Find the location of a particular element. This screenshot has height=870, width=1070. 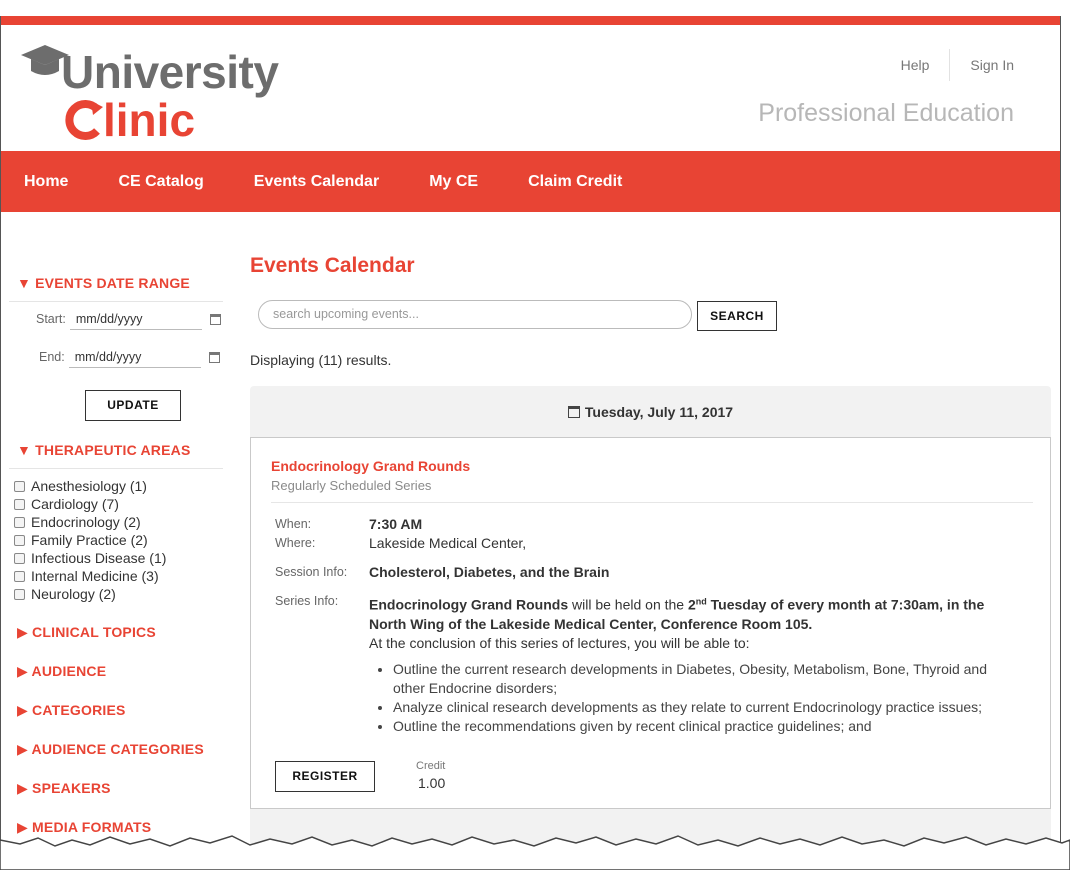

start-date-input: mm/dd/yyyy is located at coordinates (135, 319).